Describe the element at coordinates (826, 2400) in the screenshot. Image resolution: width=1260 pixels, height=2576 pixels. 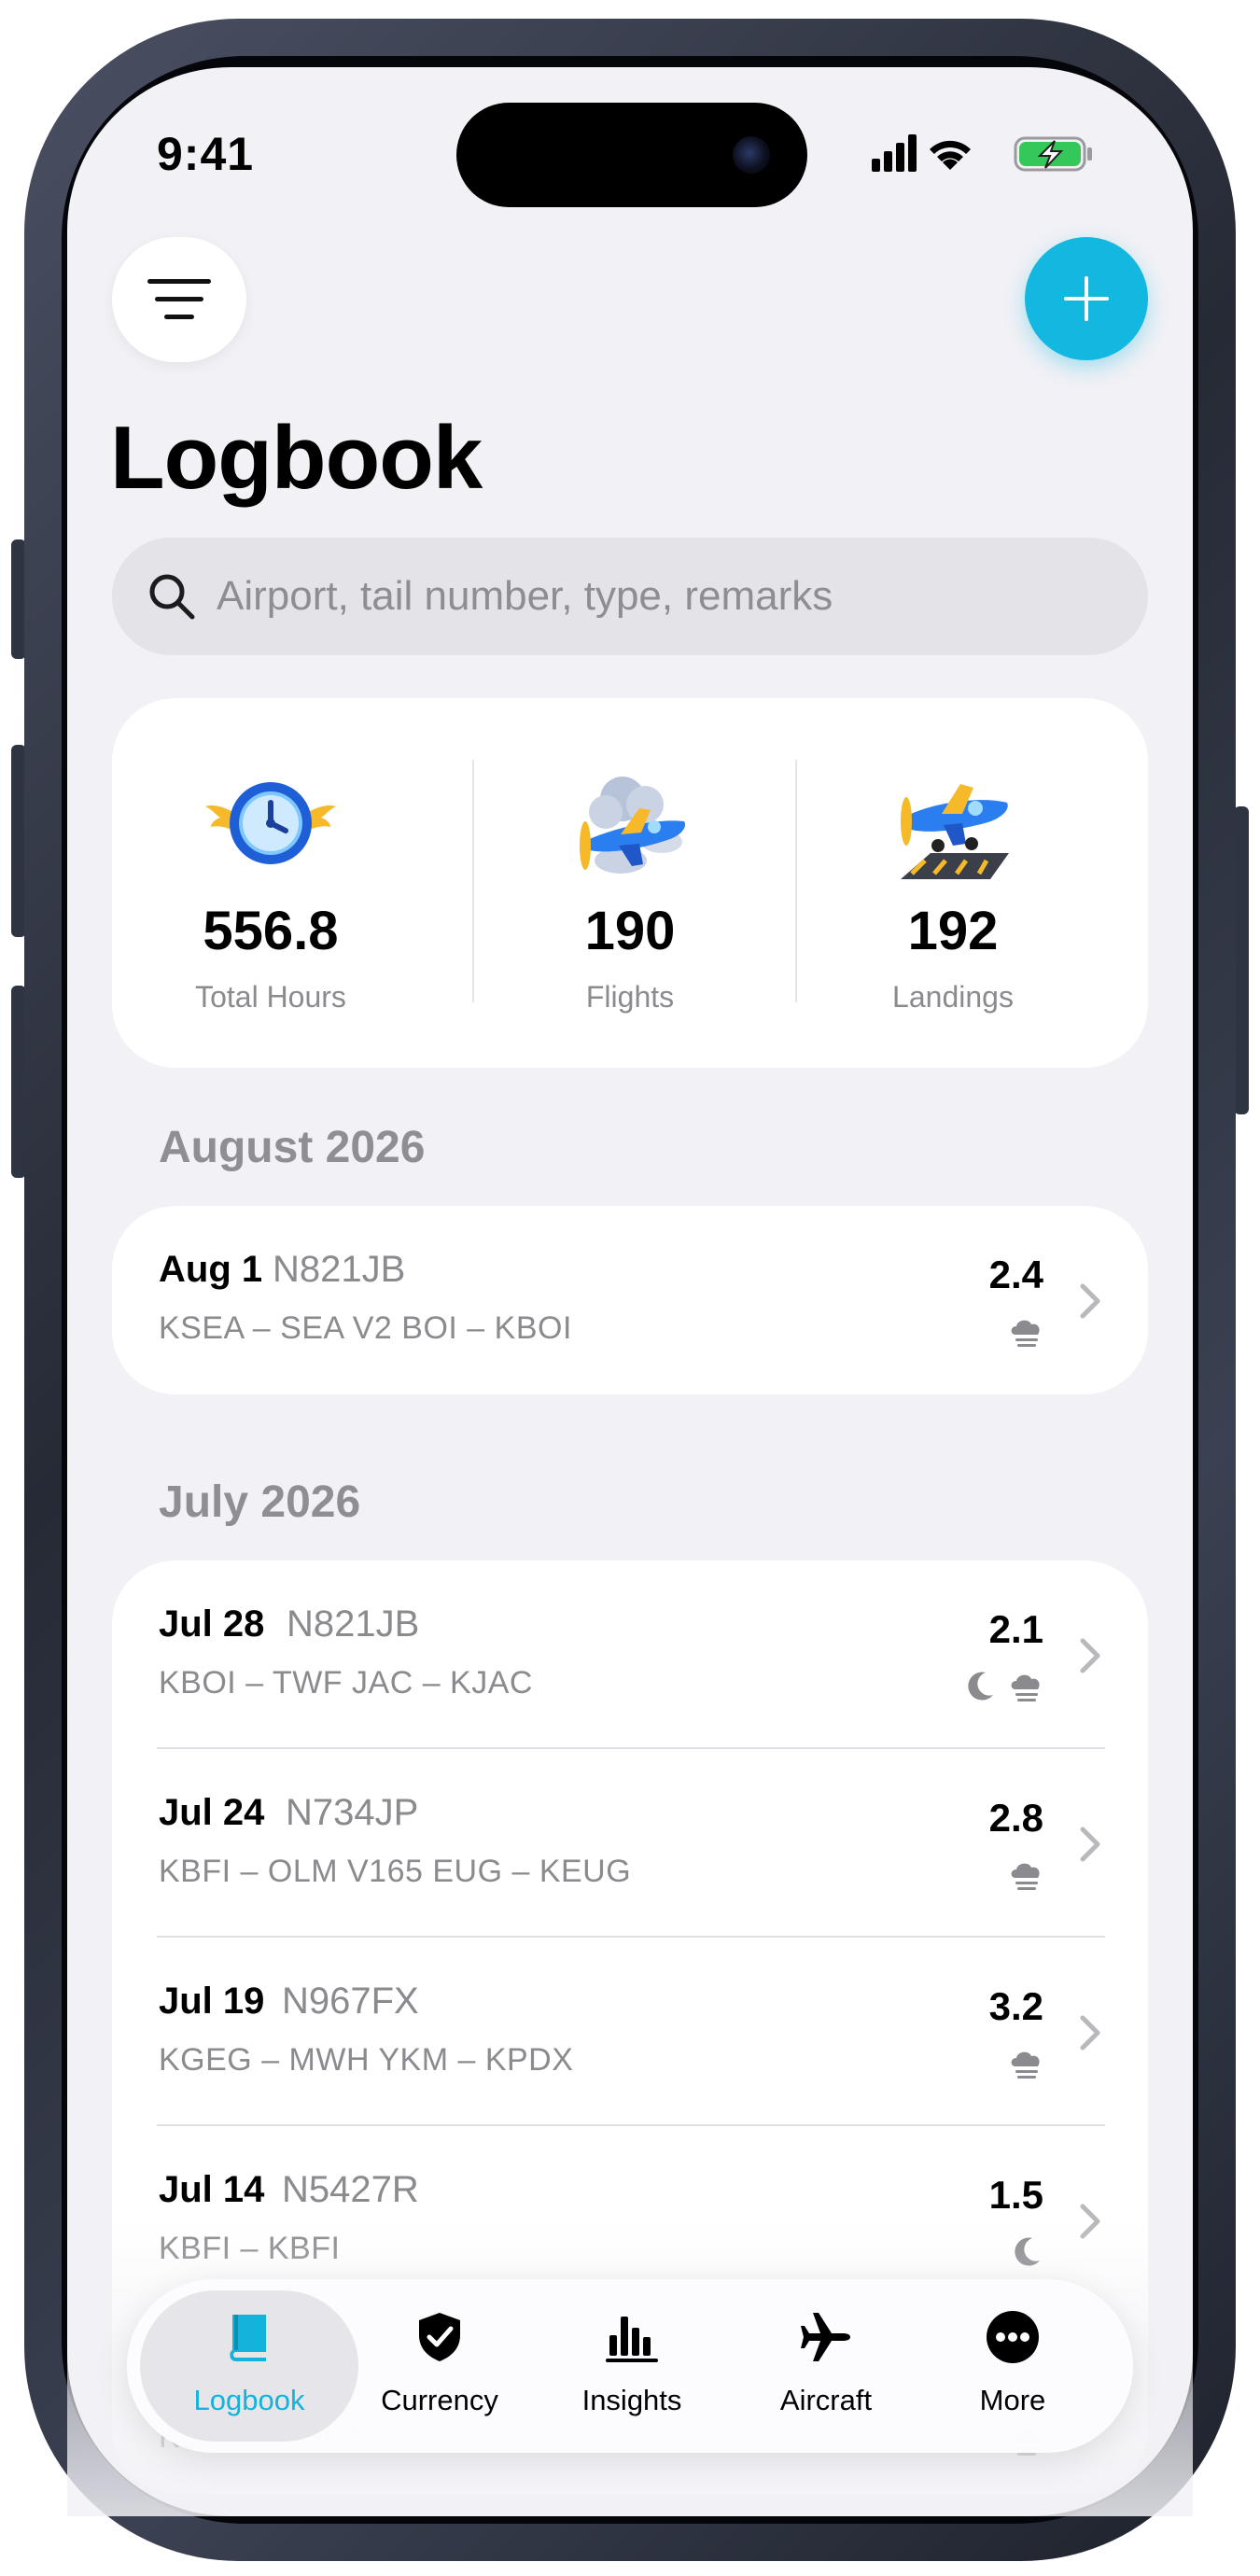
I see `tab-label: Aircraft` at that location.